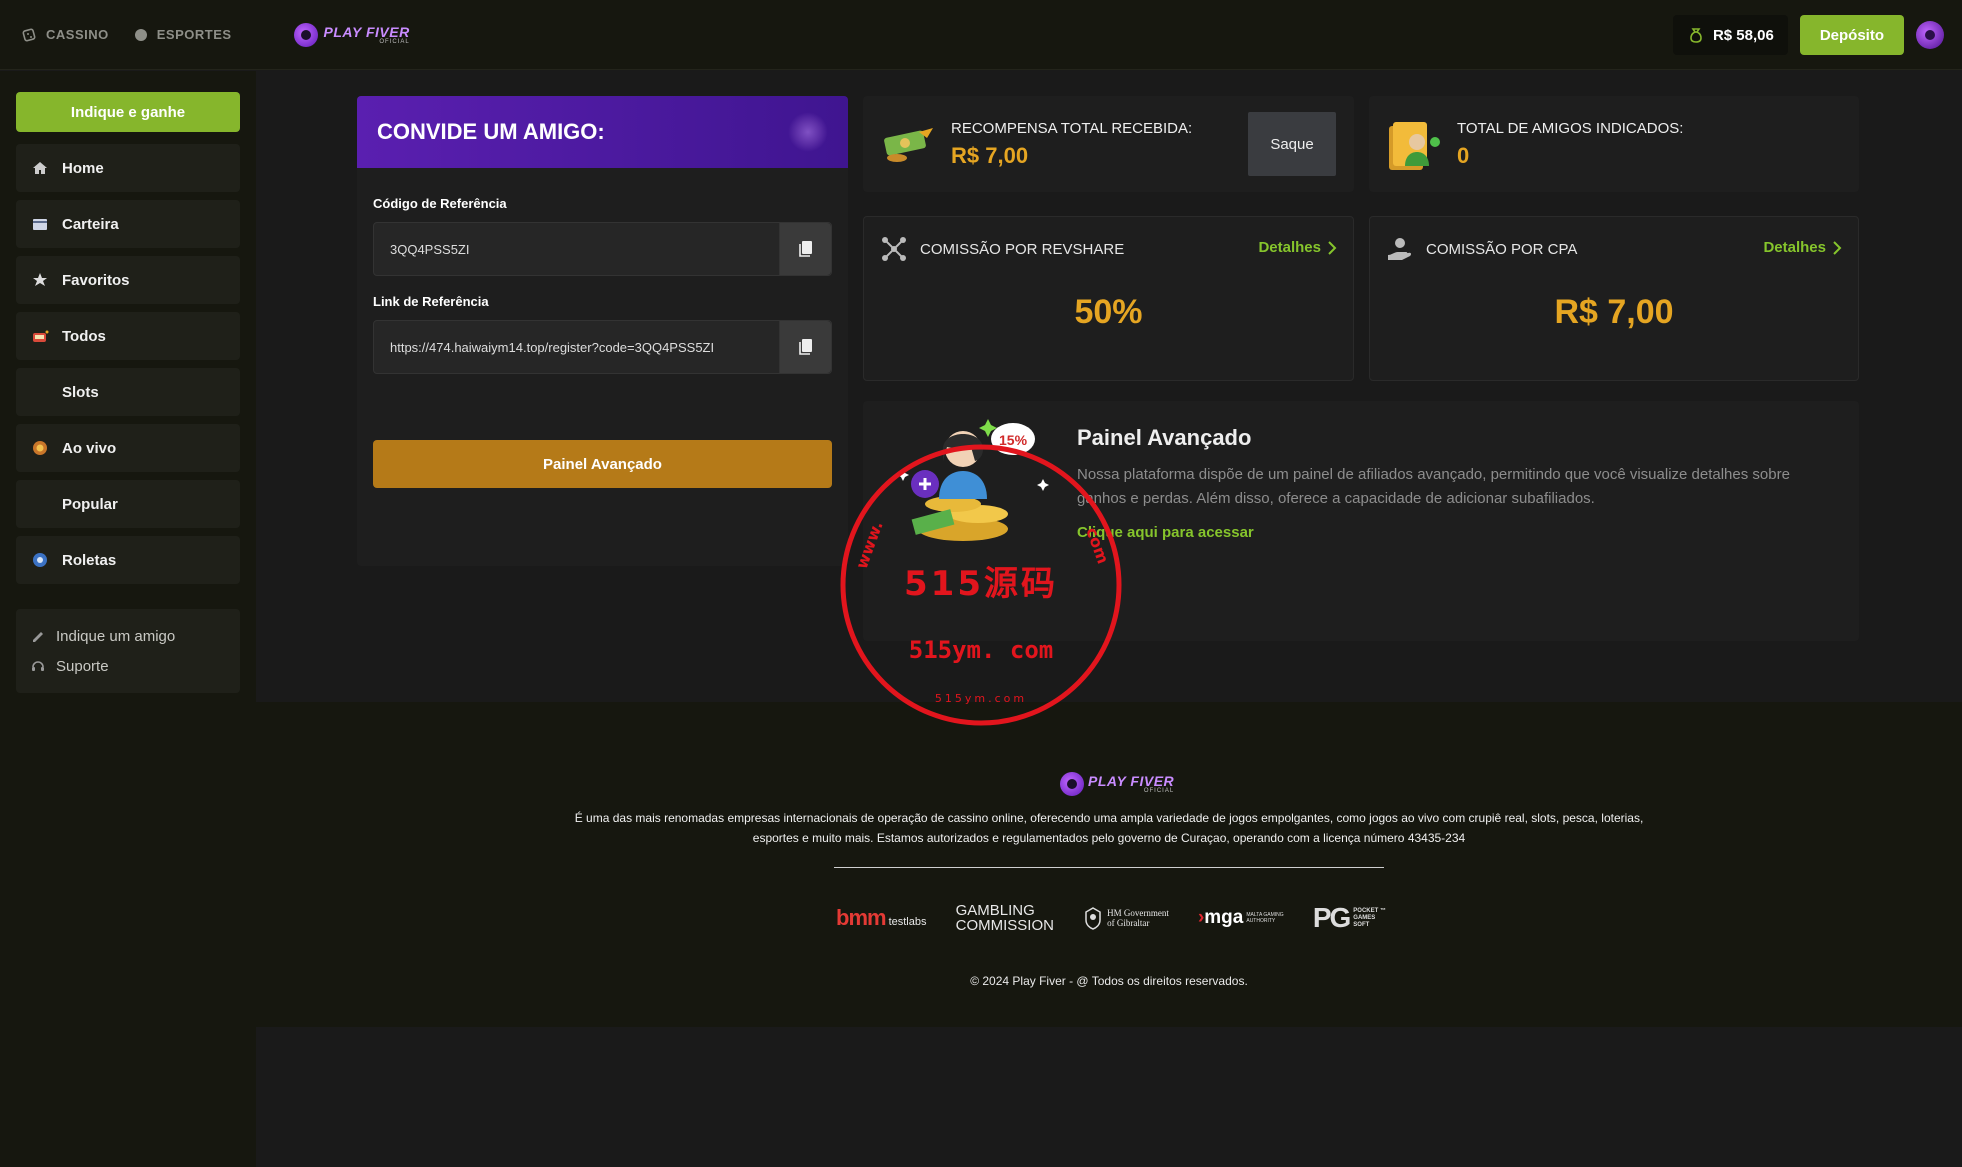  What do you see at coordinates (90, 504) in the screenshot?
I see `sidebar-item-label: Popular` at bounding box center [90, 504].